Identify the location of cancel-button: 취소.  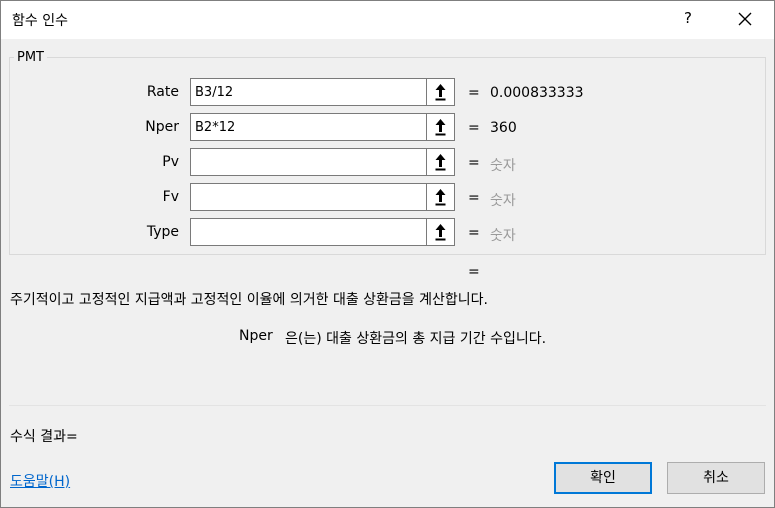
(716, 478).